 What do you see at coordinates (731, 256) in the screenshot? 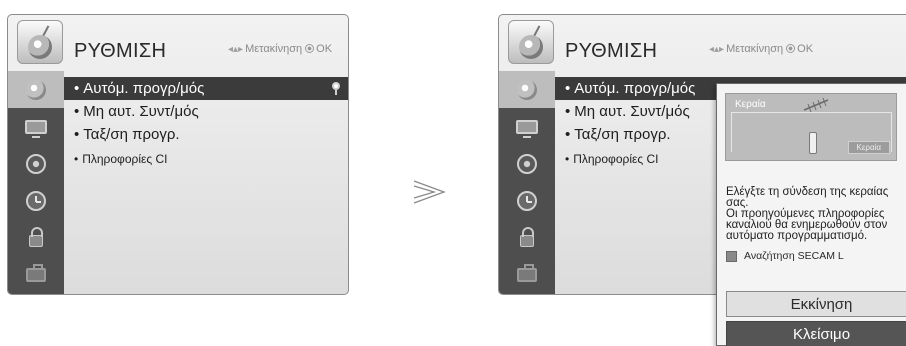
I see `secam-l-checkbox` at bounding box center [731, 256].